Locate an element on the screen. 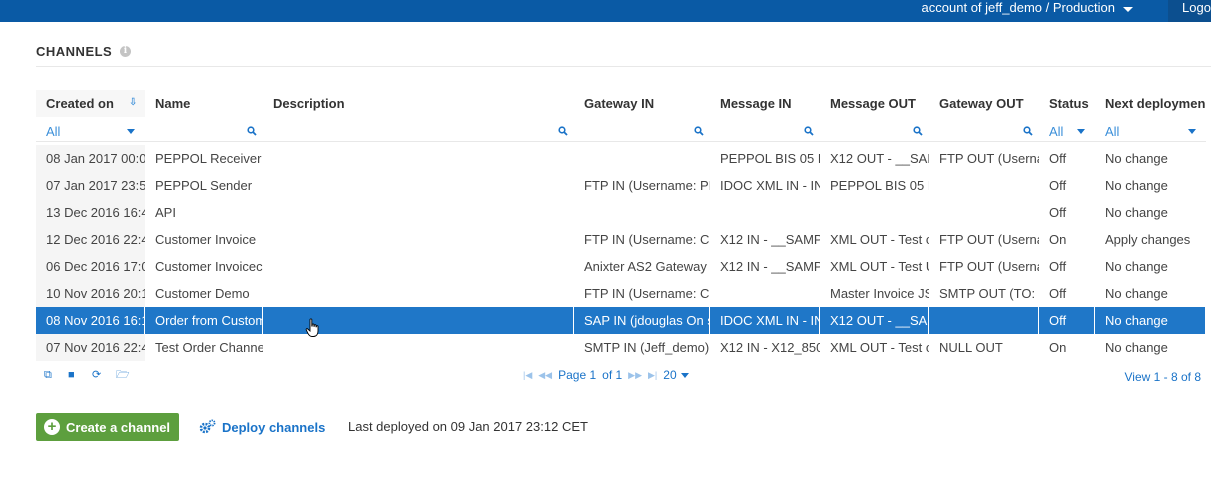 This screenshot has width=1211, height=501. column-header-gateway-out: Gateway OUT is located at coordinates (984, 103).